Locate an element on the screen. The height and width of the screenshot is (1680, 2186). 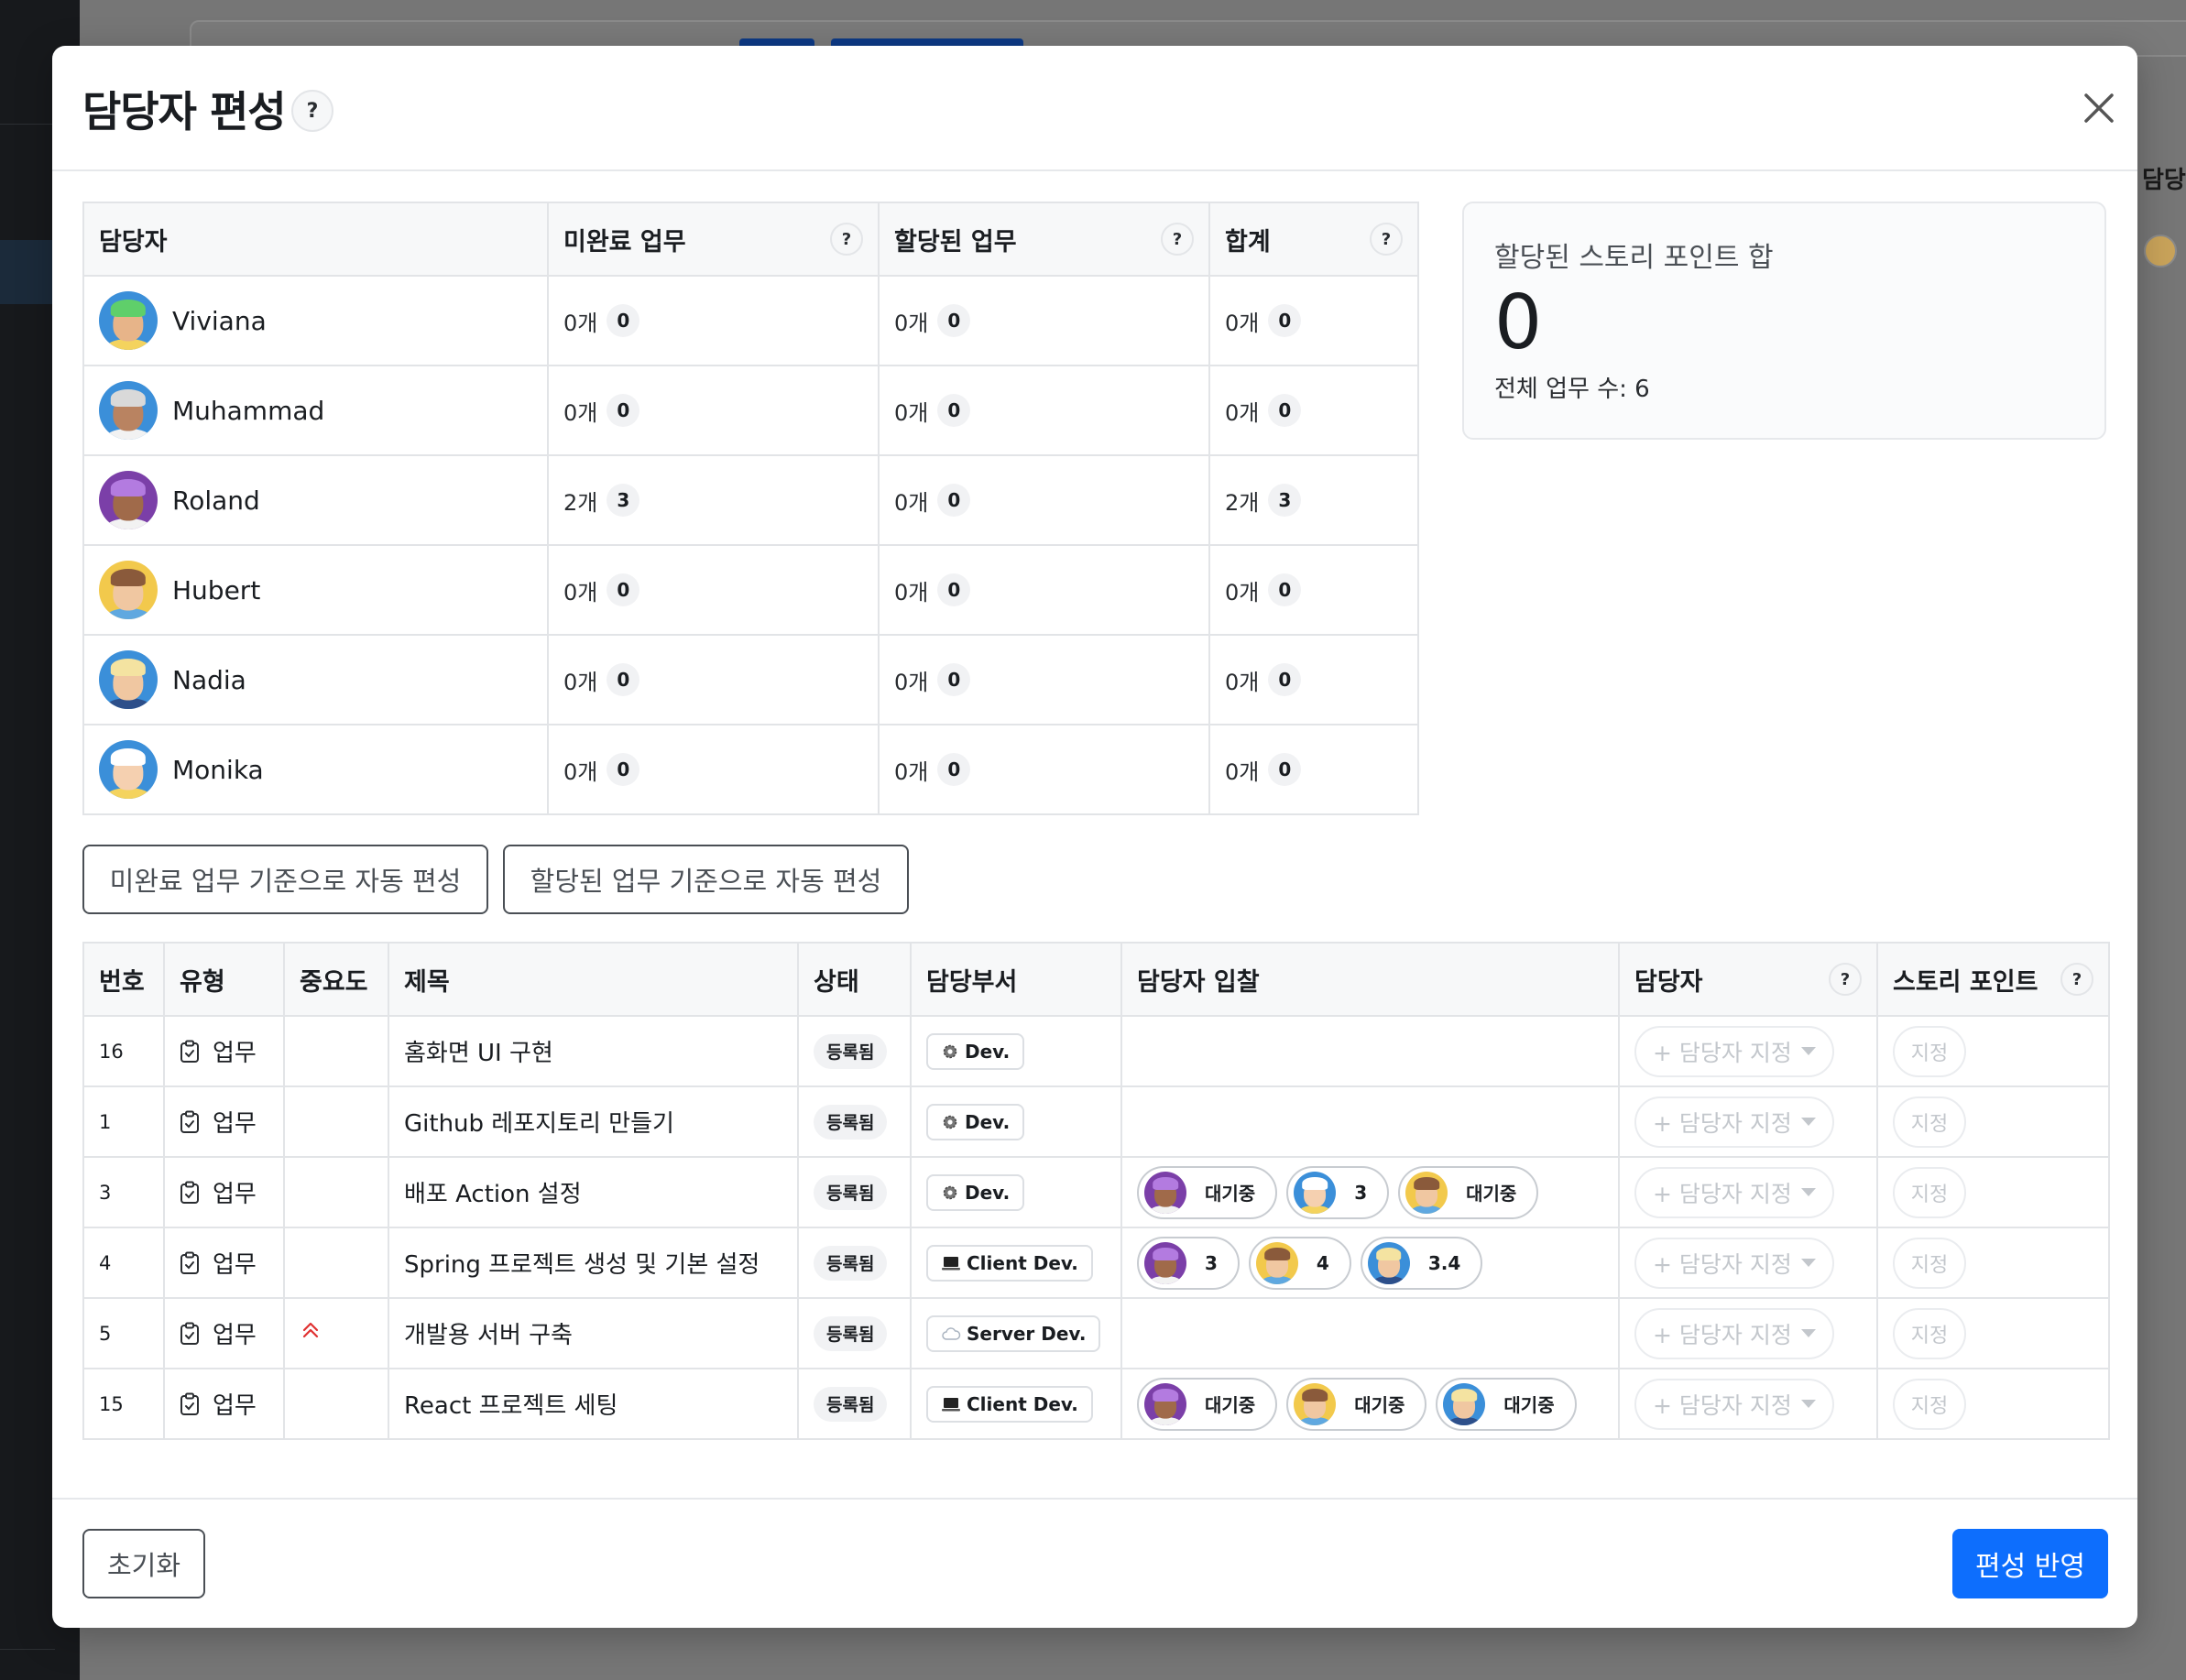
issue-title: 홈화면 UI 구현 is located at coordinates (593, 1051).